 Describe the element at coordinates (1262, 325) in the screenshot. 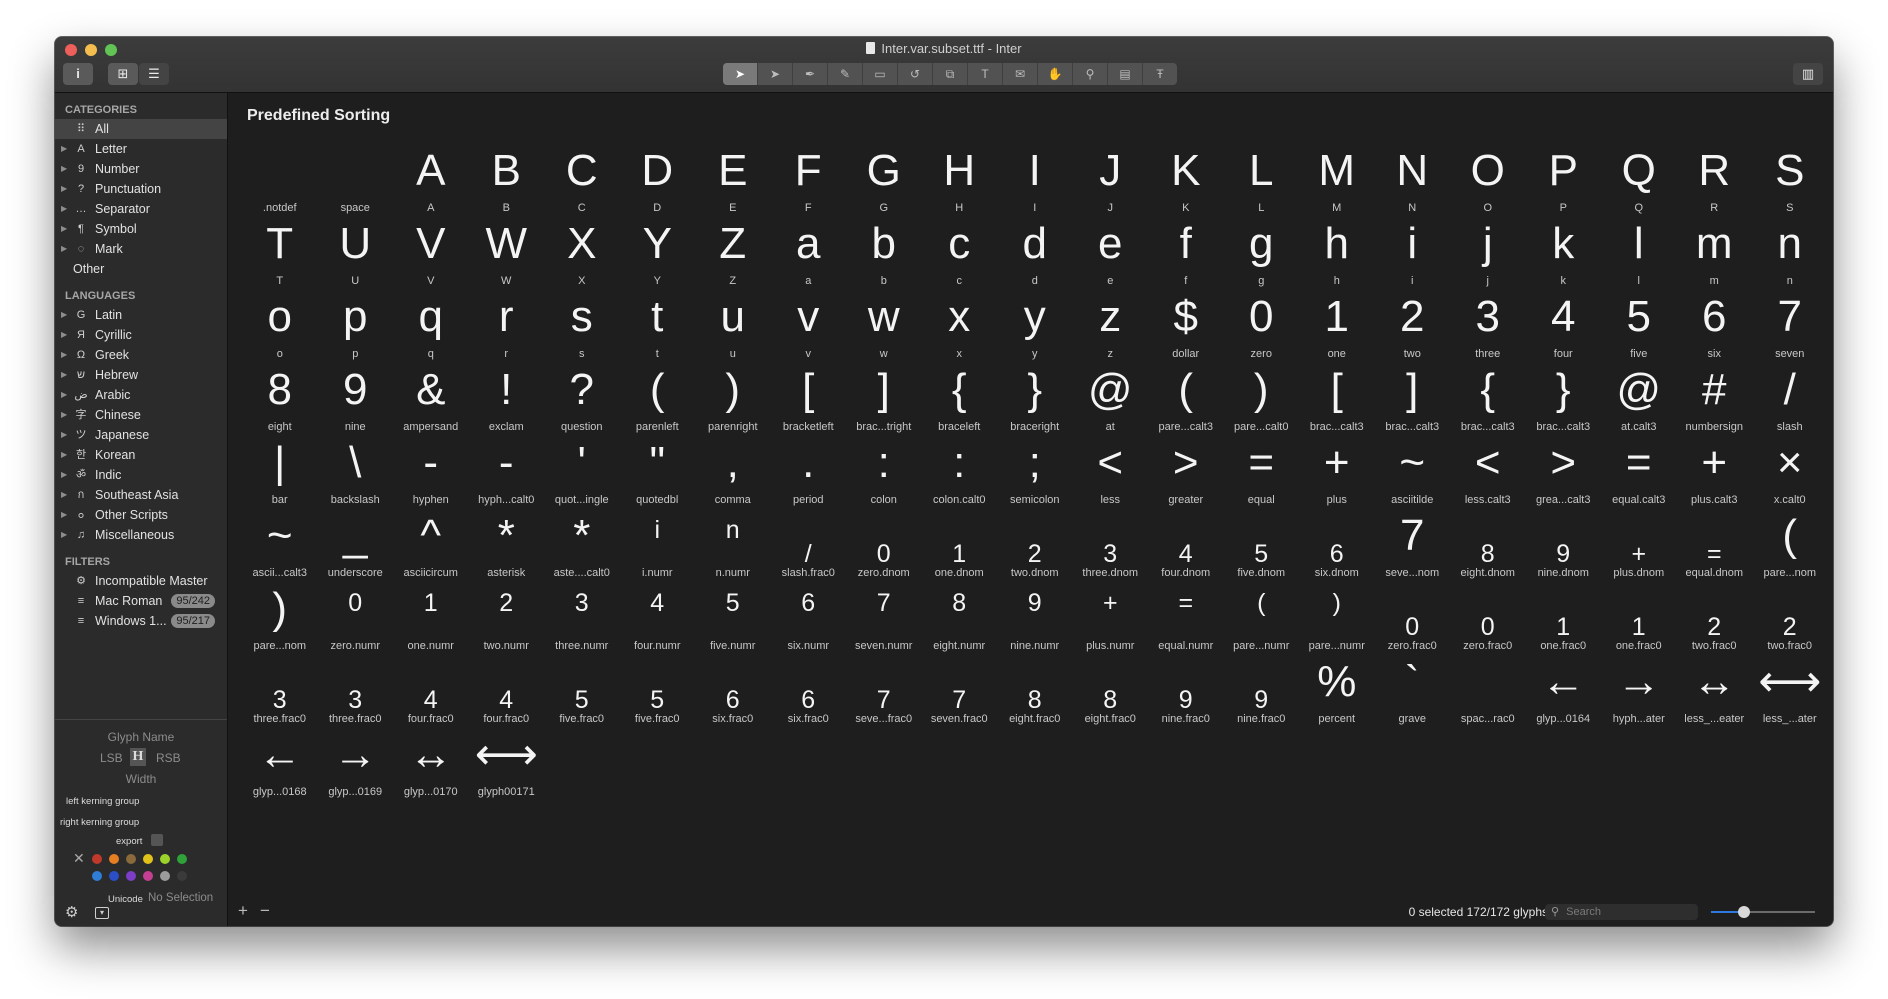

I see `glyph-cell: 0 zero` at that location.